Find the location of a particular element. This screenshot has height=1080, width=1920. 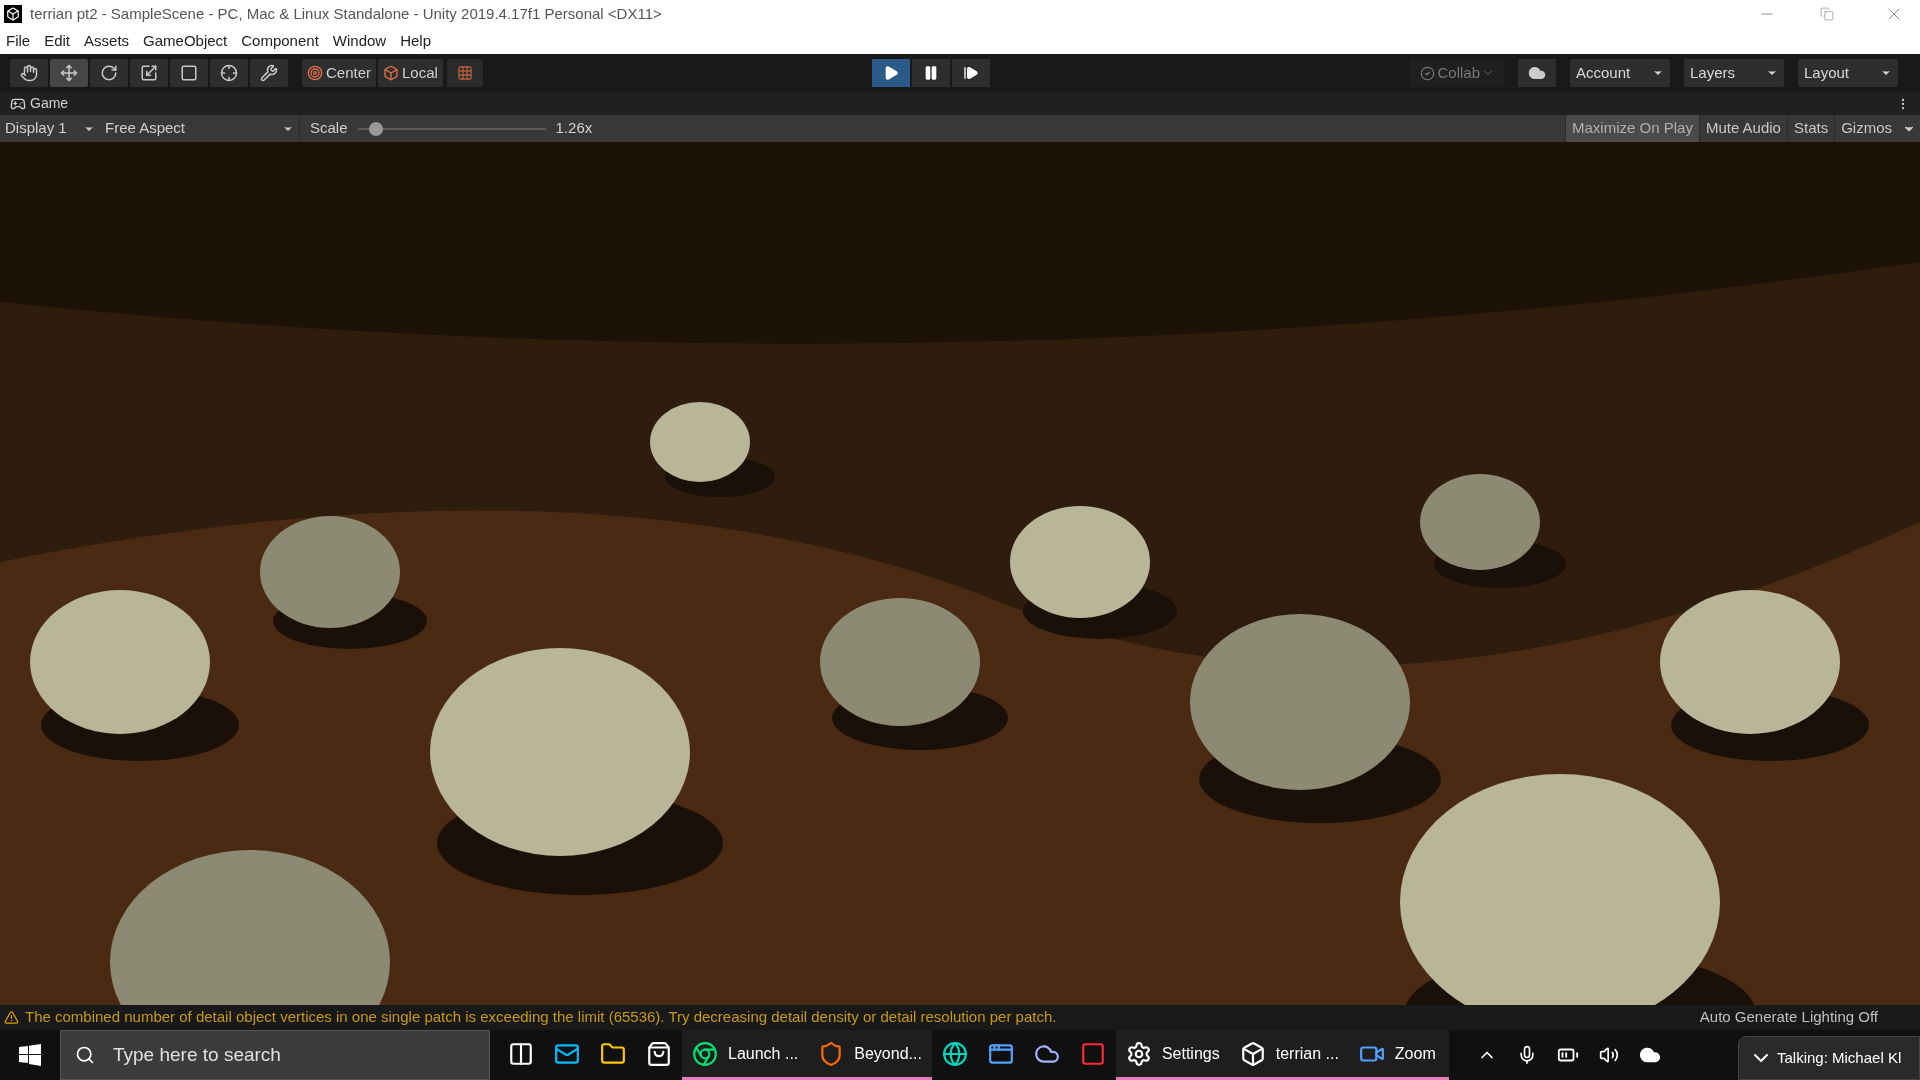

files-app-icon is located at coordinates (613, 1053).